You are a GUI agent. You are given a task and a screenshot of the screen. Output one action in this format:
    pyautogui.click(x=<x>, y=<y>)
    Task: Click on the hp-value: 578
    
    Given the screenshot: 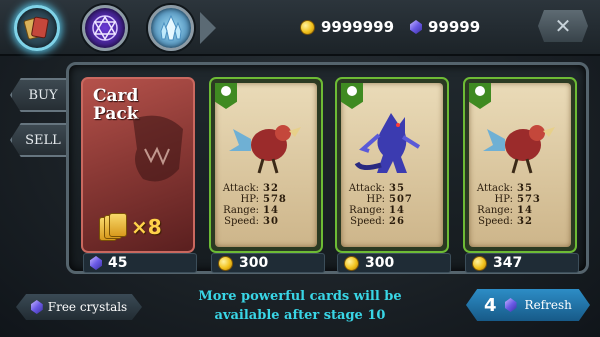 What is the action you would take?
    pyautogui.click(x=275, y=199)
    